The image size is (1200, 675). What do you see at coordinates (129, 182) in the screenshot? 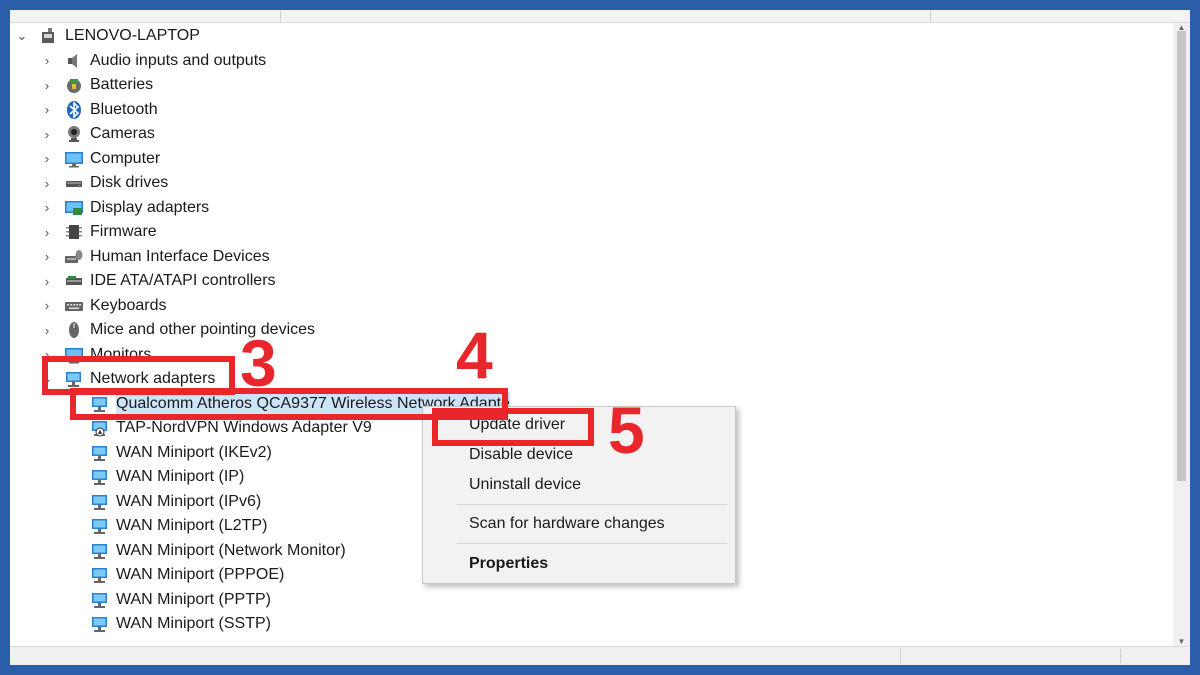
I see `tree-item-label: Disk drives` at bounding box center [129, 182].